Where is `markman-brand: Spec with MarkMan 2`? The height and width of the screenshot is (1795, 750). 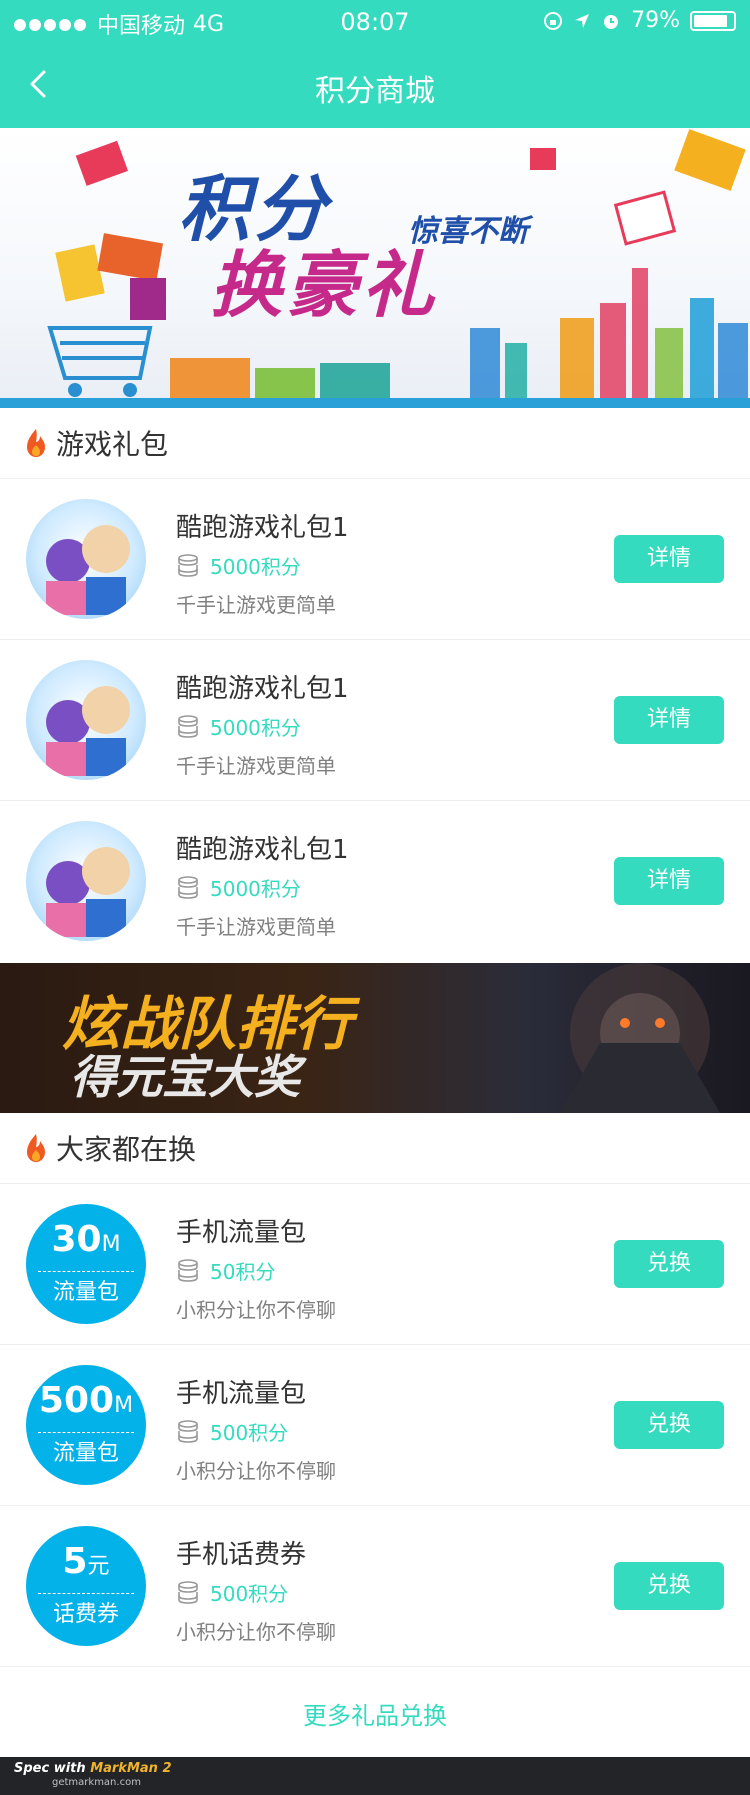 markman-brand: Spec with MarkMan 2 is located at coordinates (93, 1768).